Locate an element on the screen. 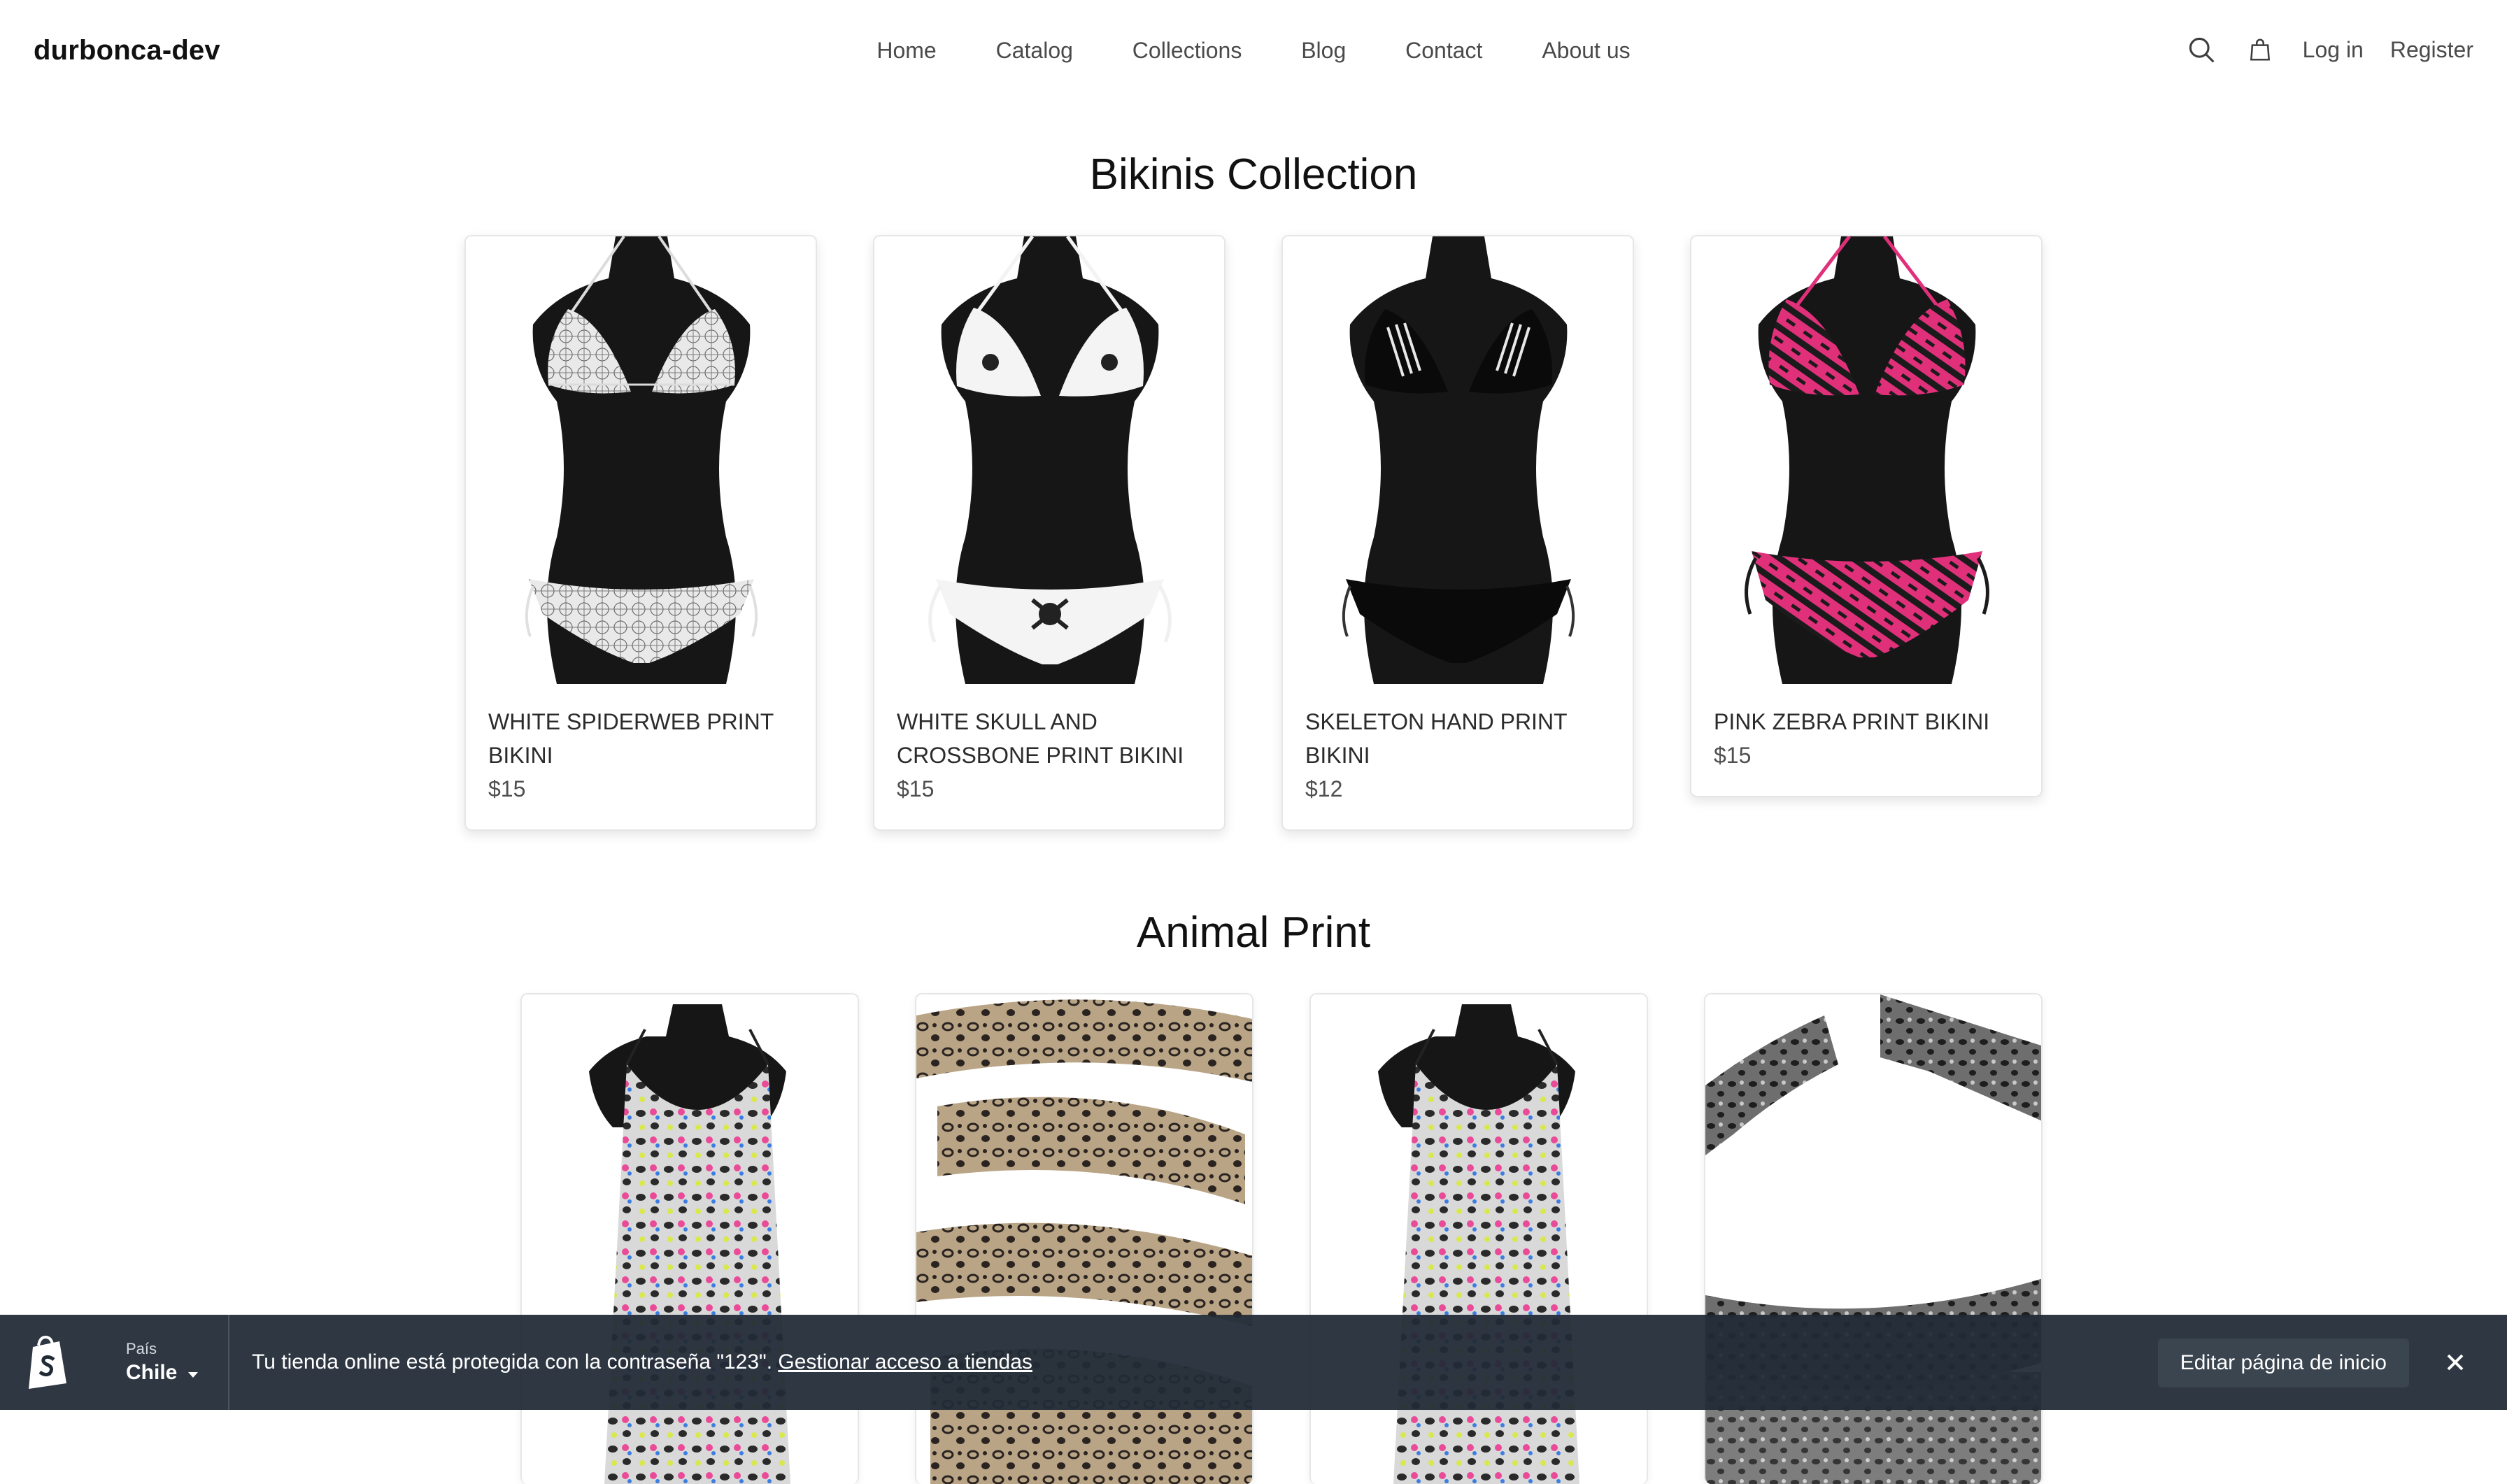 The width and height of the screenshot is (2507, 1484). edit-home-page-button: Editar página de inicio is located at coordinates (2283, 1363).